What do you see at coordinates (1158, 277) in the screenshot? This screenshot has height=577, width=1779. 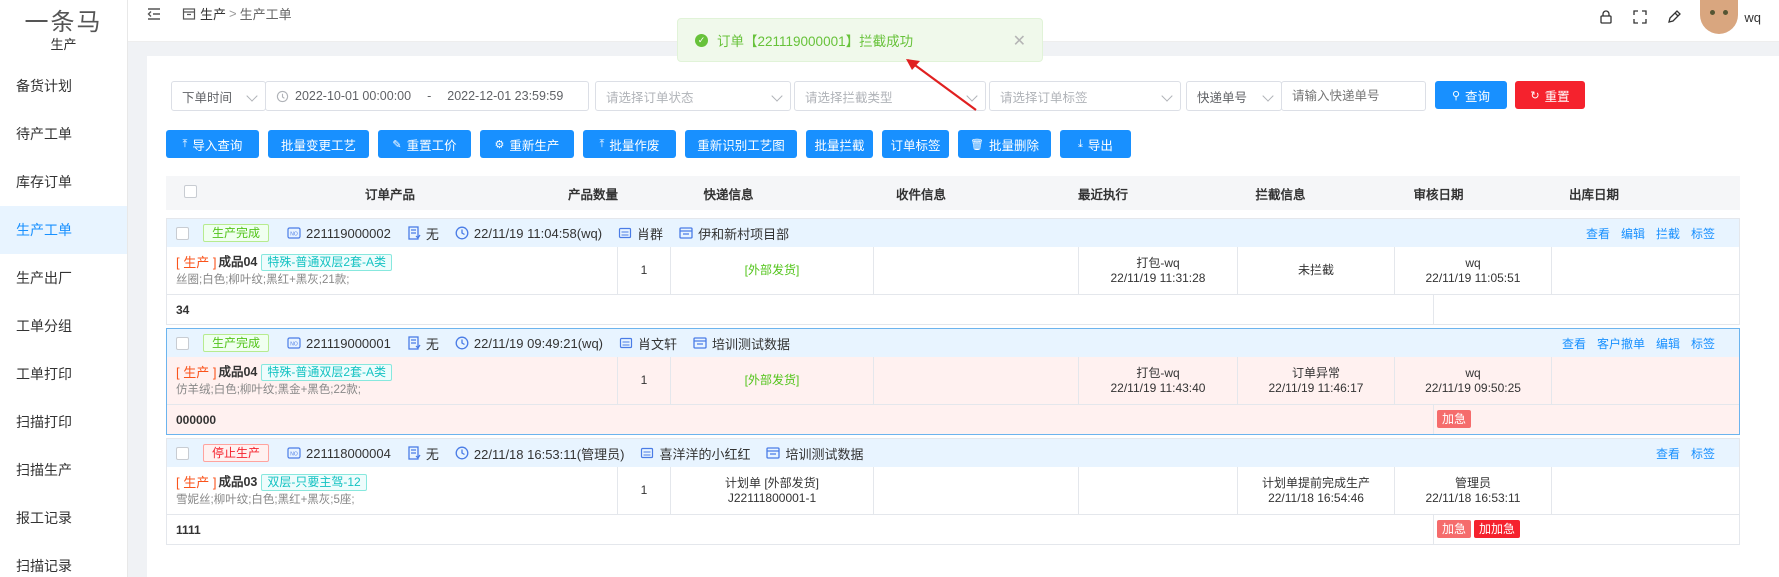 I see `recent-exec-time: 22/11/19 11:31:28` at bounding box center [1158, 277].